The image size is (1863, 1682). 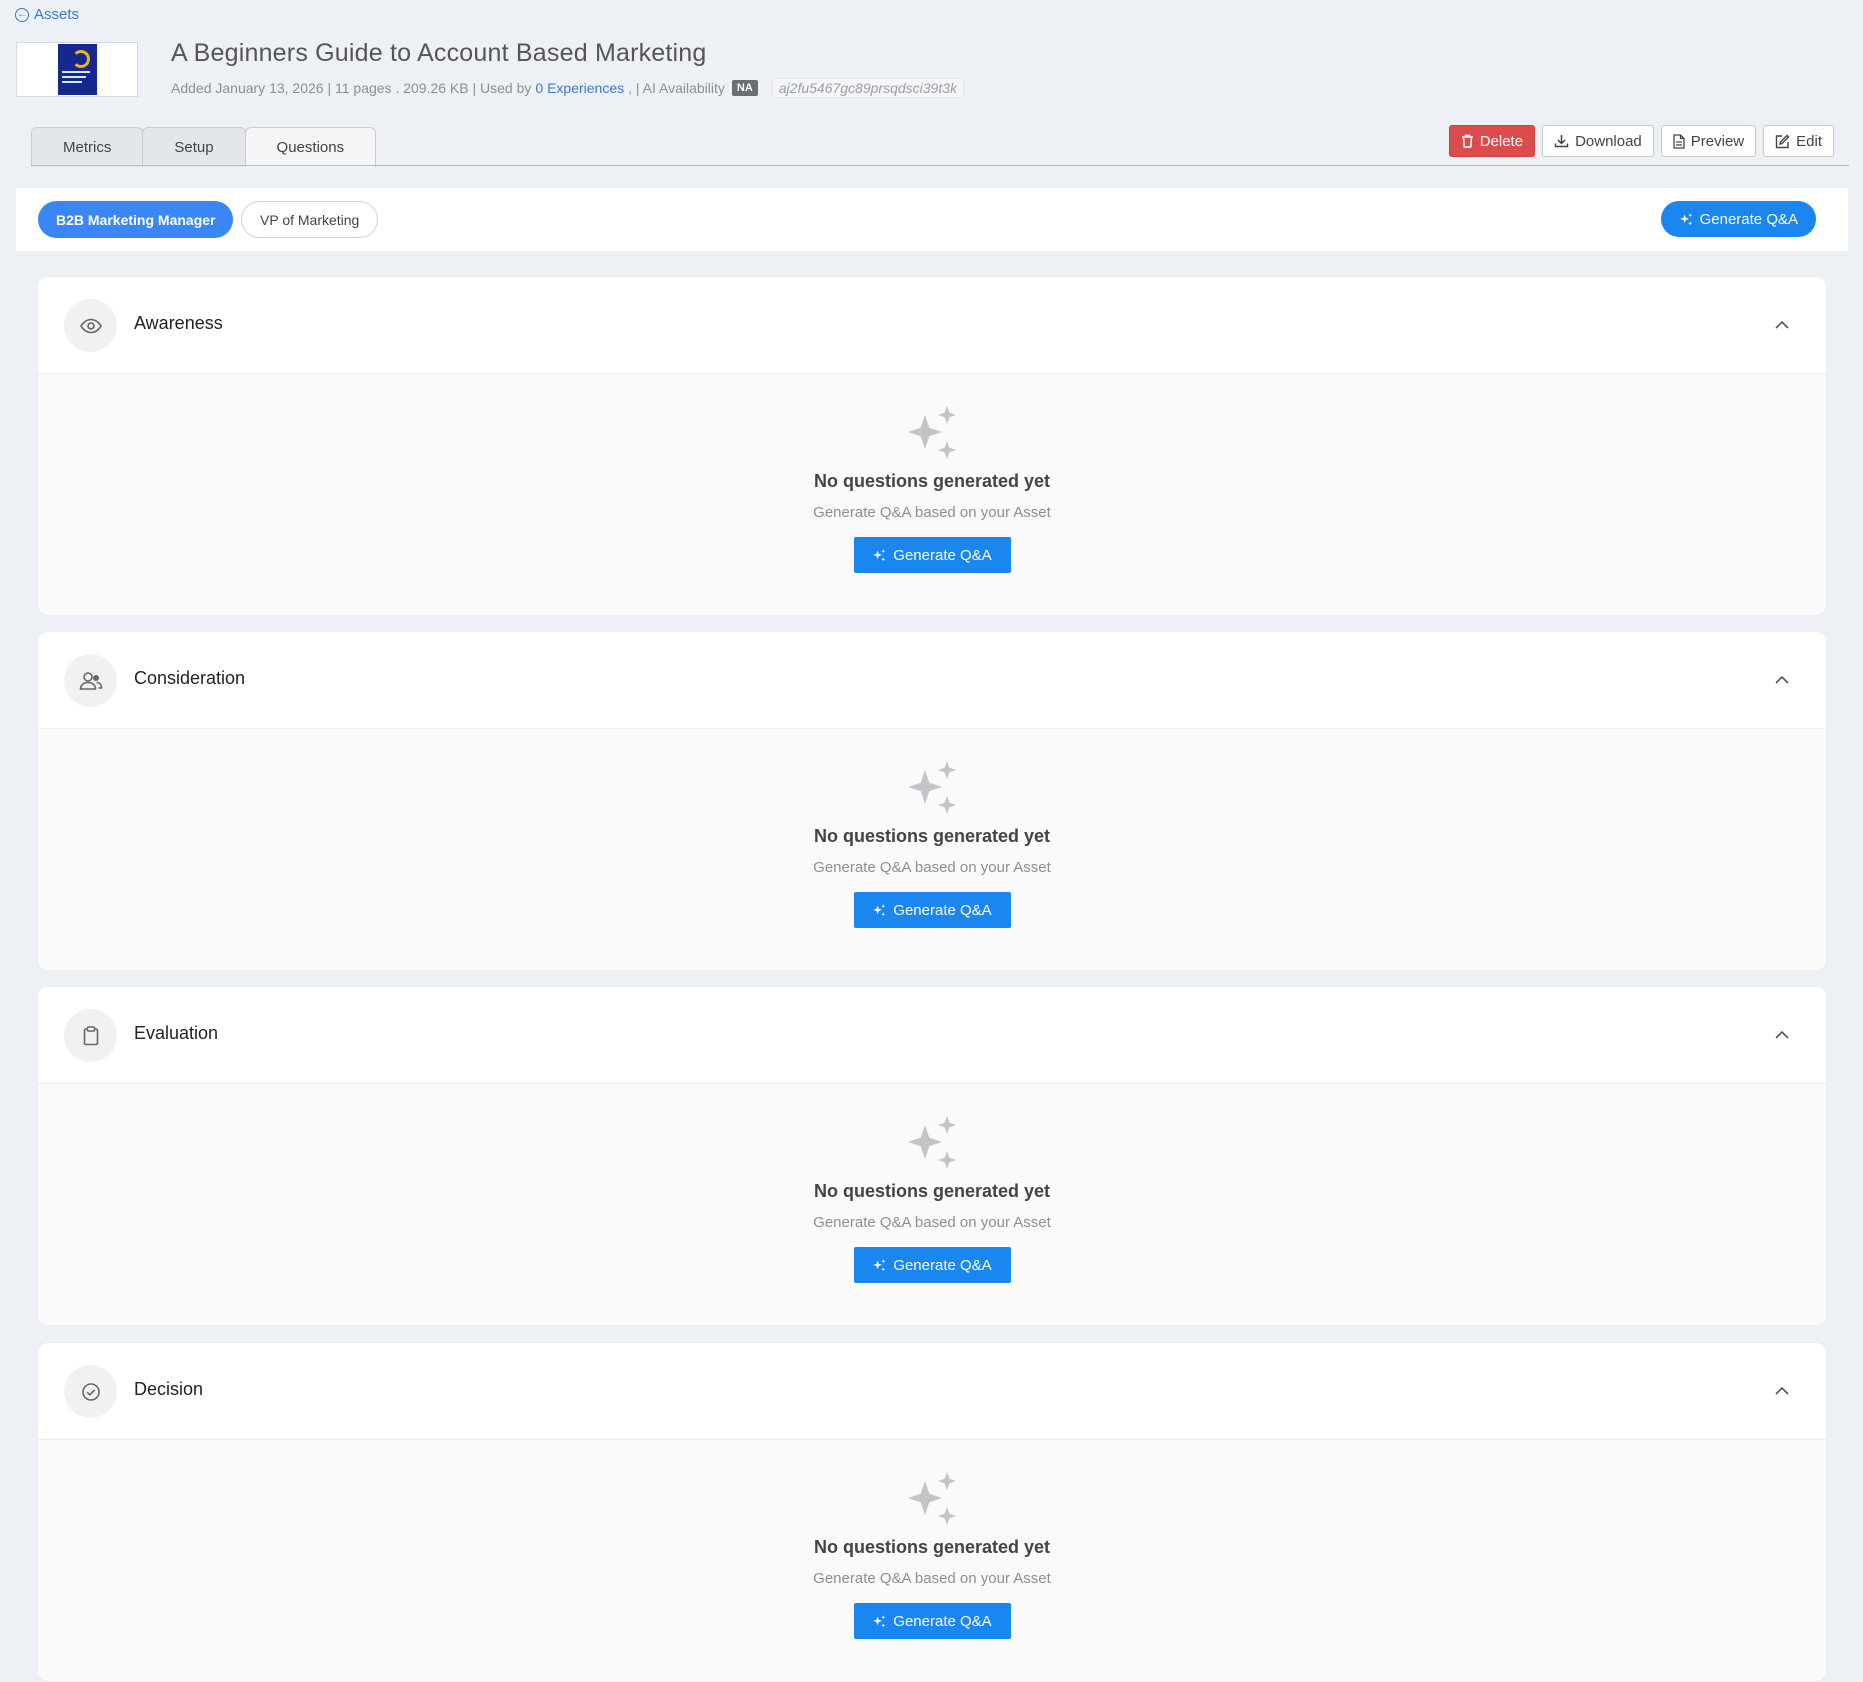 What do you see at coordinates (744, 88) in the screenshot?
I see `ai-availability-badge: NA` at bounding box center [744, 88].